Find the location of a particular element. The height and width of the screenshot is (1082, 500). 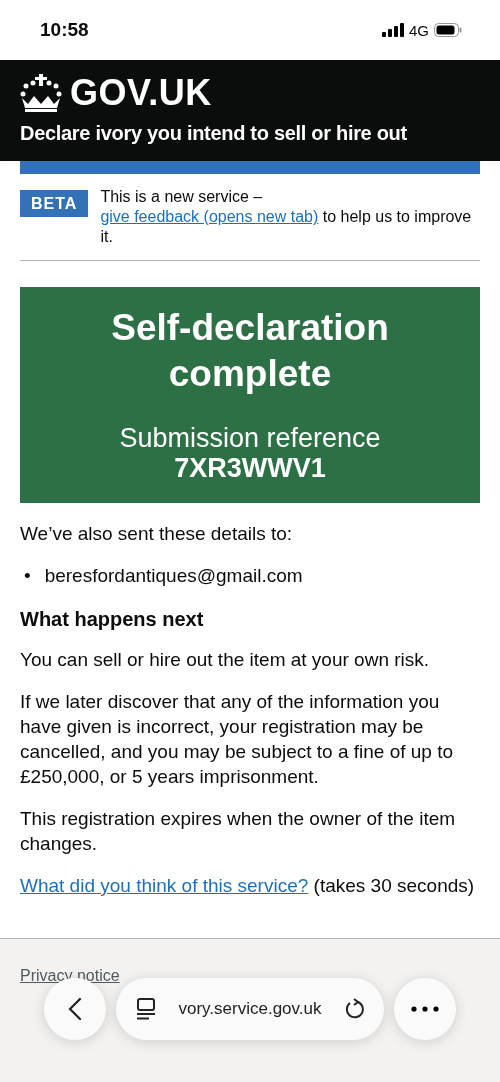

reference-label: Submission reference is located at coordinates (250, 438).